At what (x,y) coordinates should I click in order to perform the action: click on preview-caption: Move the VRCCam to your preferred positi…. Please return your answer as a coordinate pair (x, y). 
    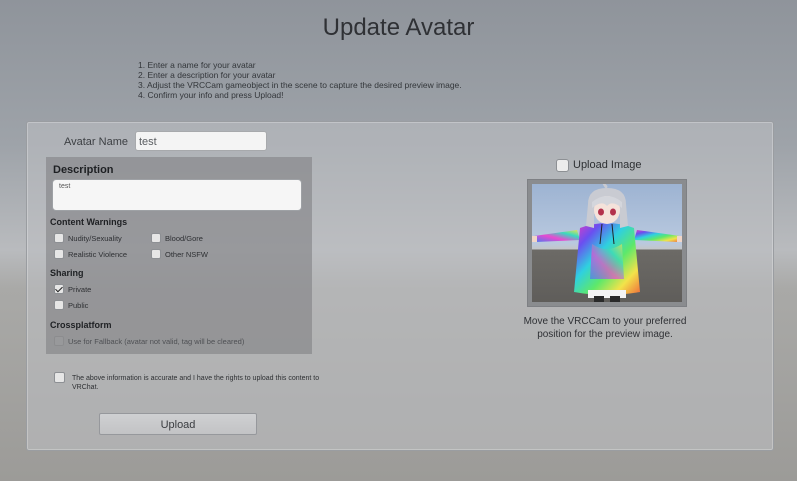
    Looking at the image, I should click on (605, 328).